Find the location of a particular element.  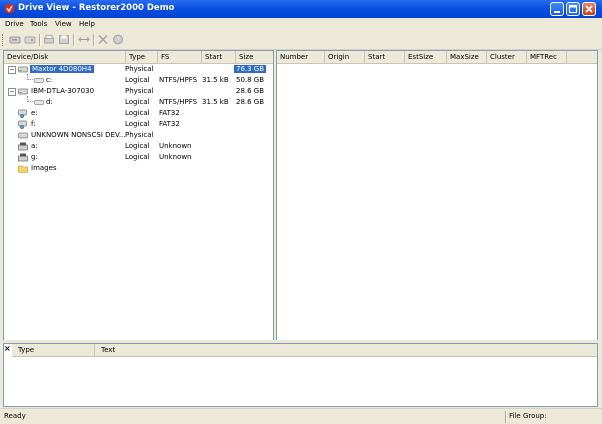

column-estsize: EstSize is located at coordinates (426, 57).